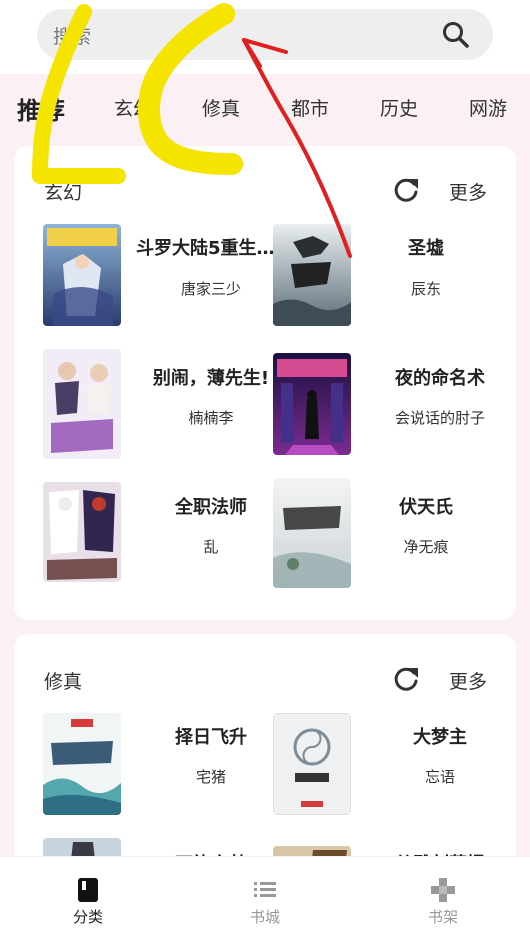 The image size is (530, 935). Describe the element at coordinates (443, 890) in the screenshot. I see `gamepad-icon` at that location.